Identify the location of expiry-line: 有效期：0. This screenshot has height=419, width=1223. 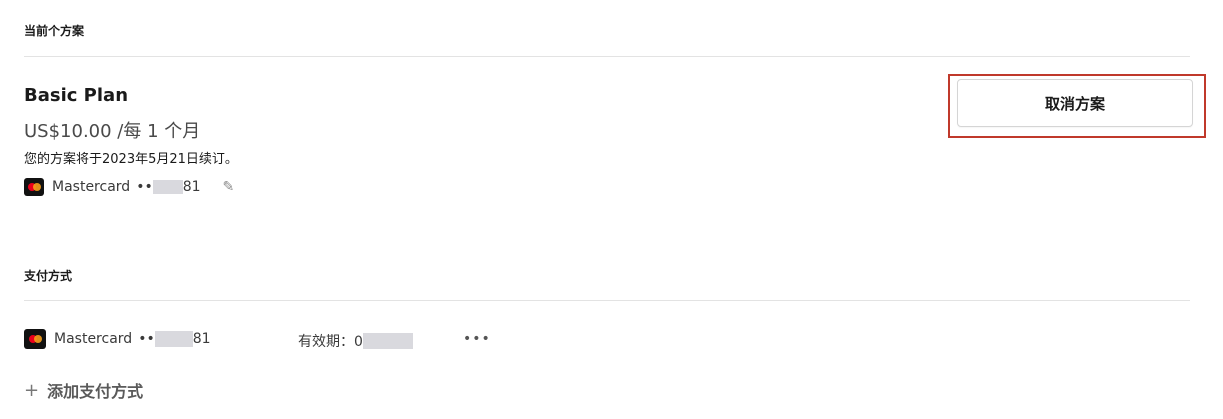
(355, 341).